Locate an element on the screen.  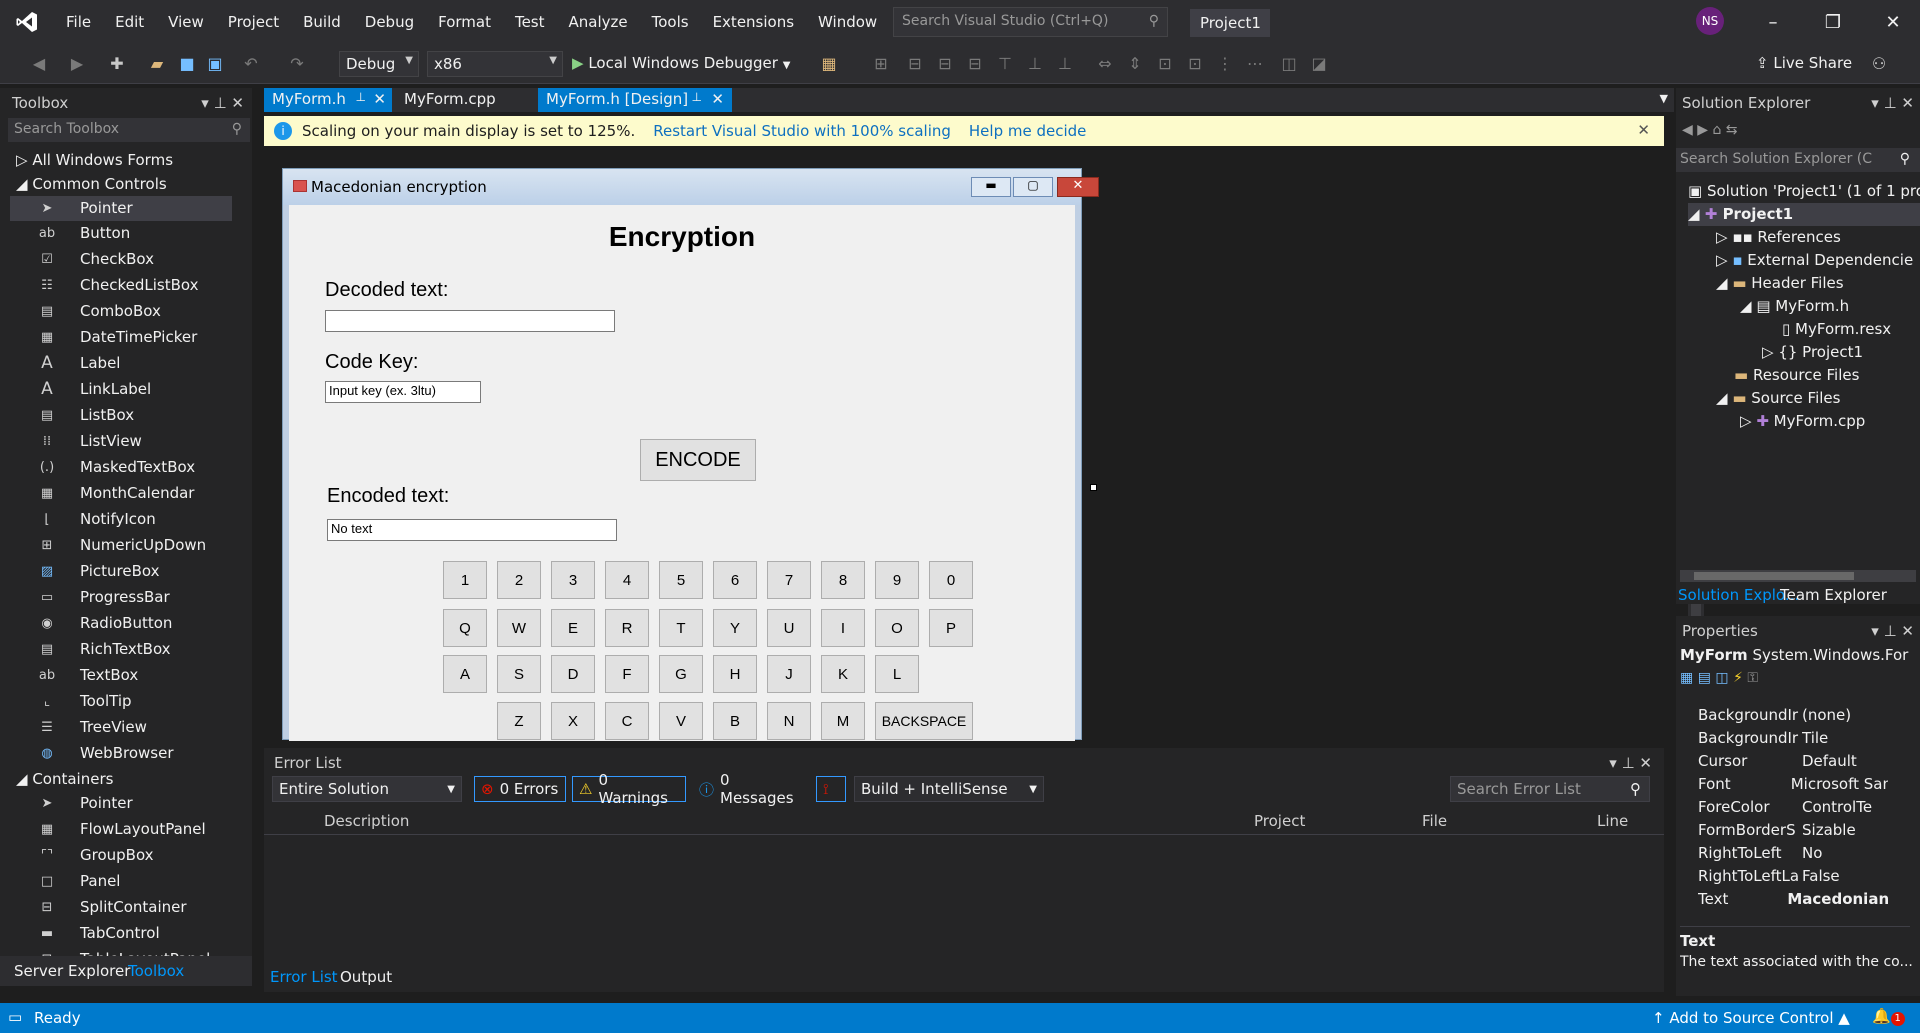
tree-references: ▷ ▪▪ References is located at coordinates (1778, 237).